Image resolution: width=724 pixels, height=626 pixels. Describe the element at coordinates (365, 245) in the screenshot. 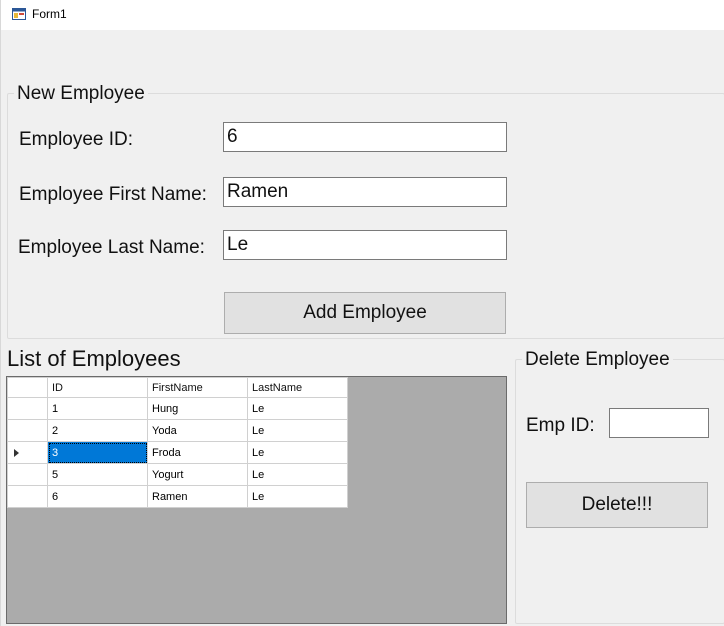

I see `last-name-field` at that location.